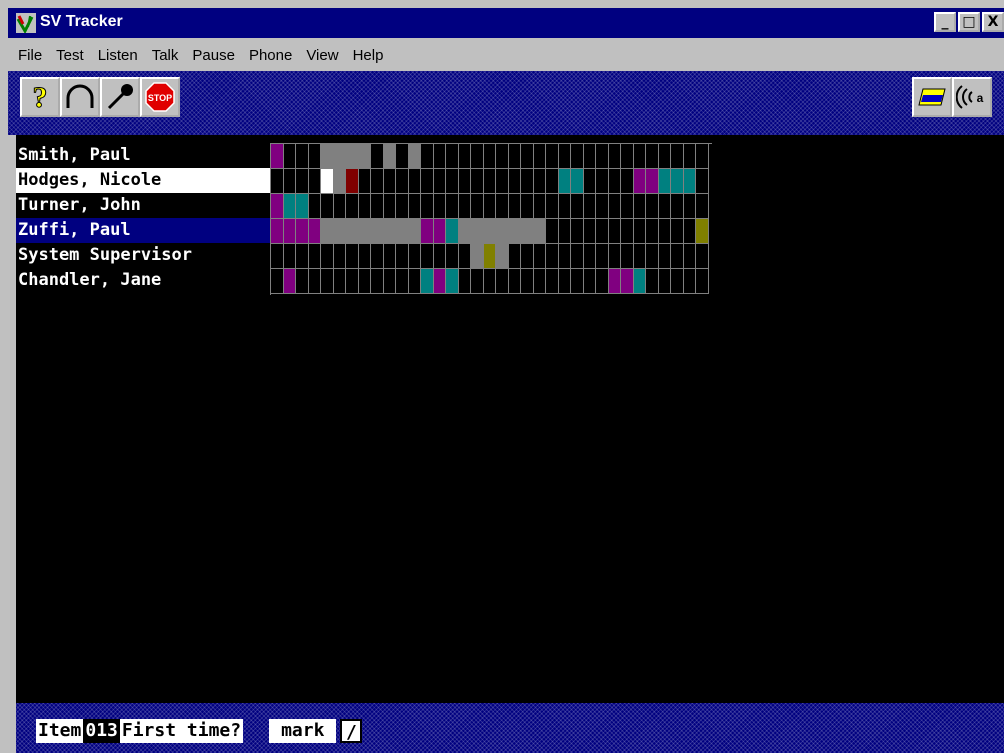  Describe the element at coordinates (143, 255) in the screenshot. I see `user-row: System Supervisor` at that location.